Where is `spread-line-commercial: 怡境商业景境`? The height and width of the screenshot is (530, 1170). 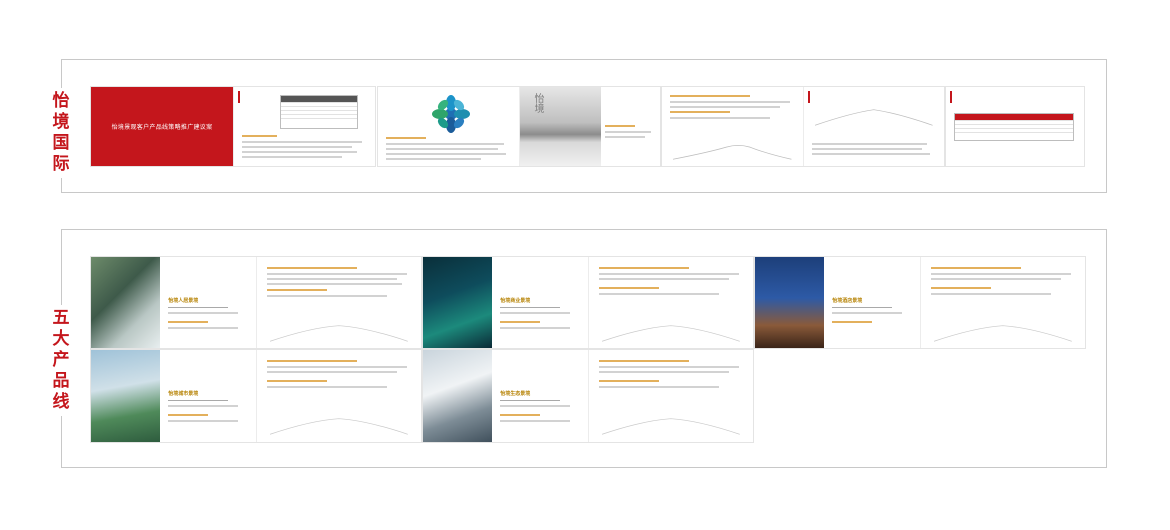 spread-line-commercial: 怡境商业景境 is located at coordinates (588, 302).